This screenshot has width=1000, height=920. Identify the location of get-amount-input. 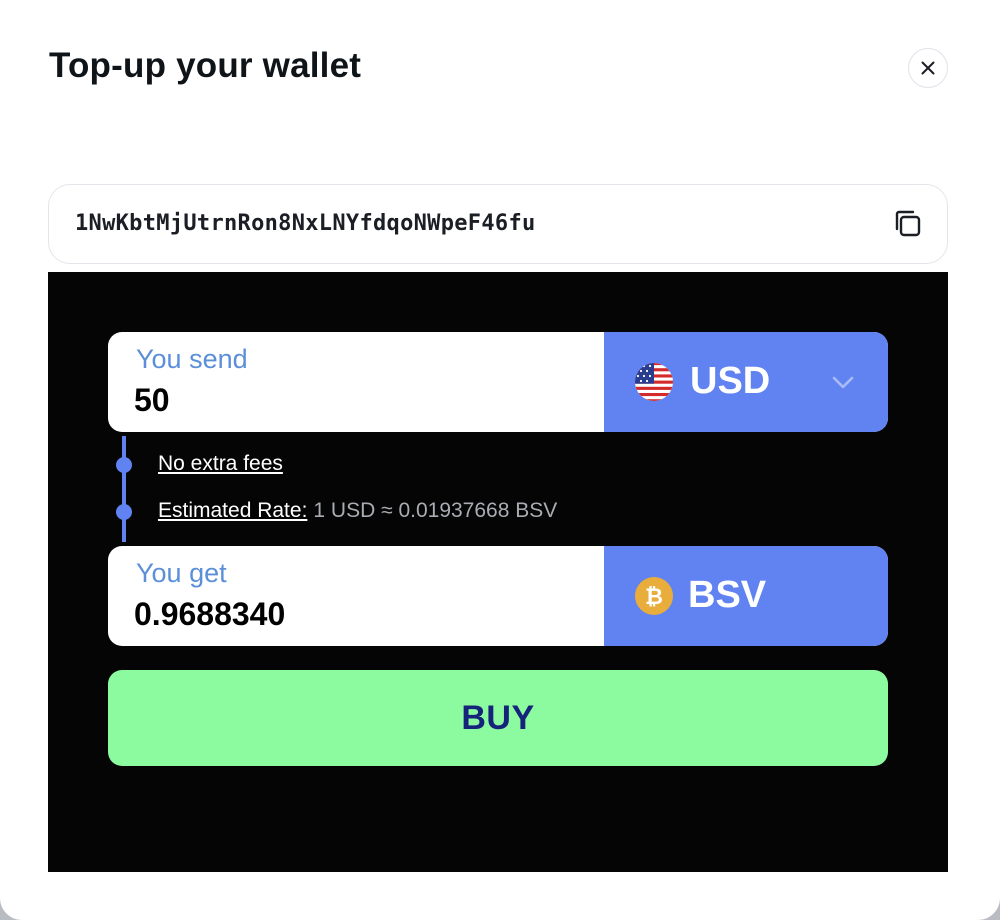
(354, 614).